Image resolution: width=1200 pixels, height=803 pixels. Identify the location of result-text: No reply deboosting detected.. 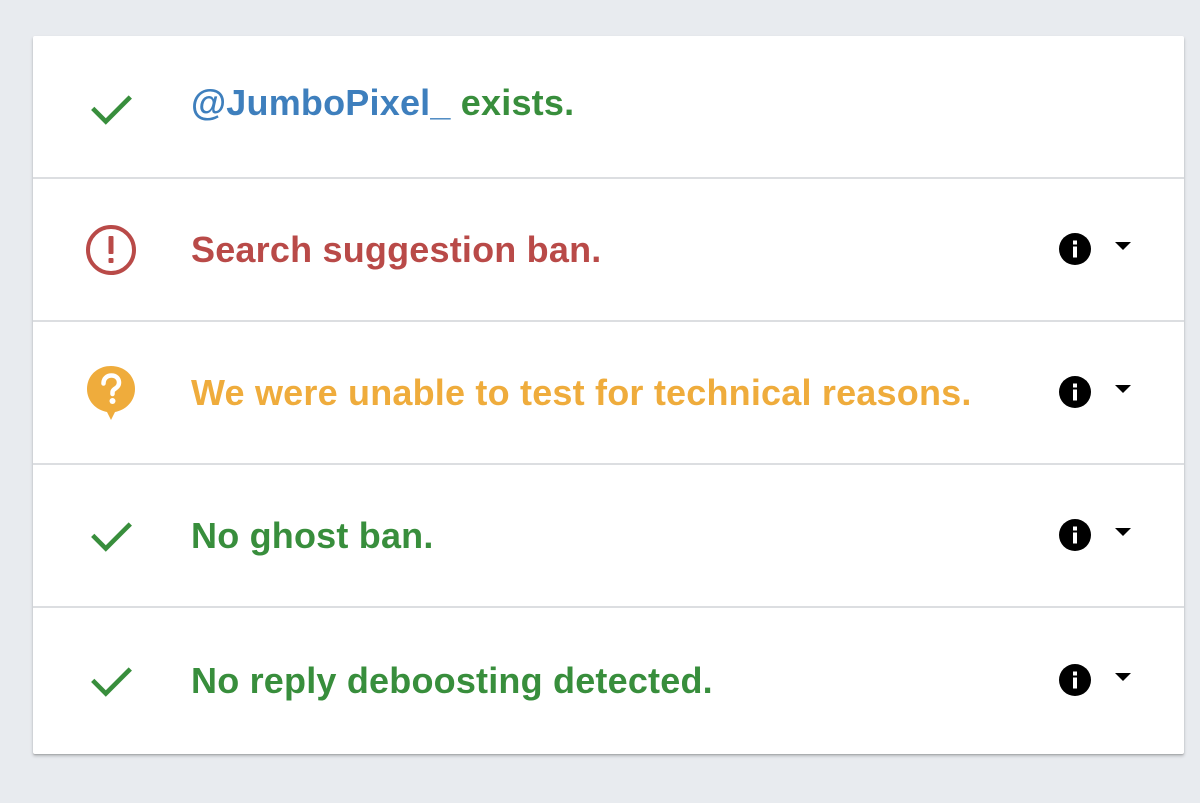
(452, 680).